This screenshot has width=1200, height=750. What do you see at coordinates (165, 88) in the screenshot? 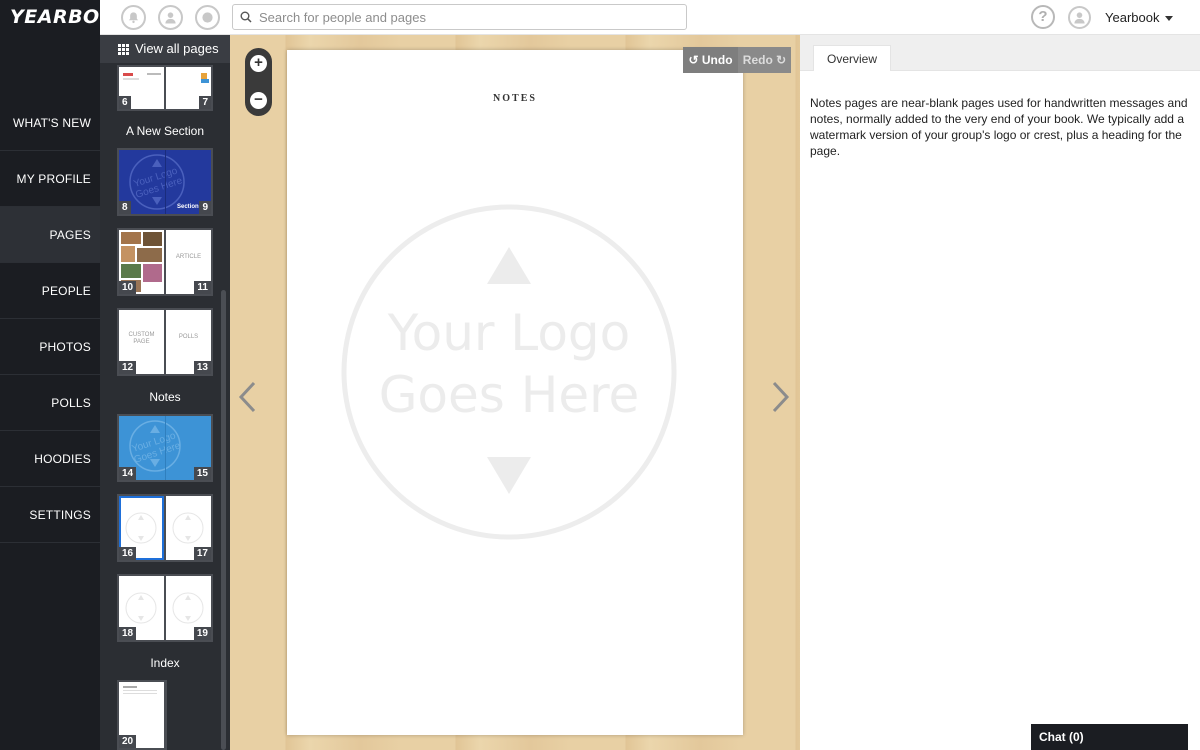
I see `page-thumb-6-7: 6 7` at bounding box center [165, 88].